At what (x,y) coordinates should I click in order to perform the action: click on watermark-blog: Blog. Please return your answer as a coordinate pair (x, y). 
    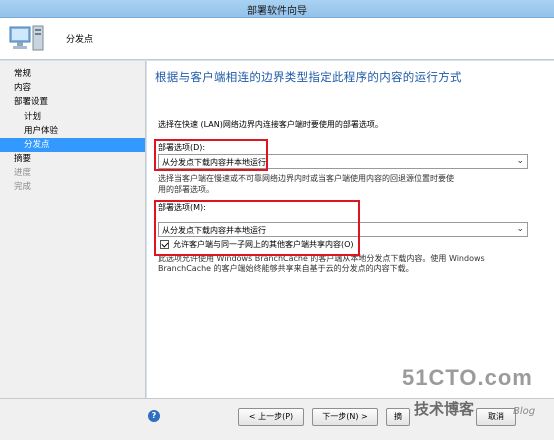
    Looking at the image, I should click on (524, 411).